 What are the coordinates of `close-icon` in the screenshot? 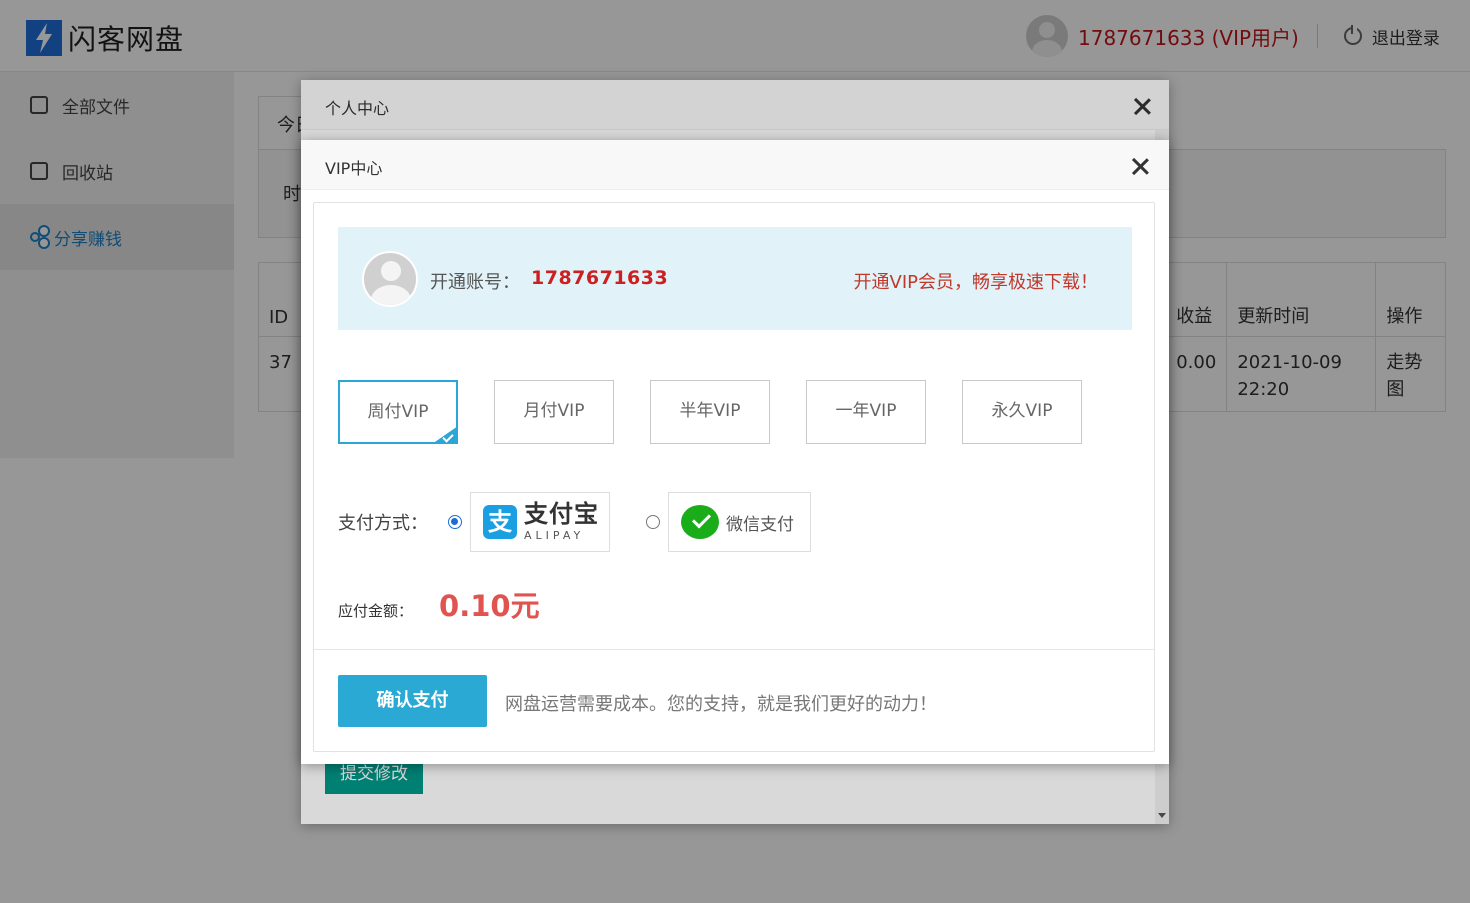 It's located at (1140, 166).